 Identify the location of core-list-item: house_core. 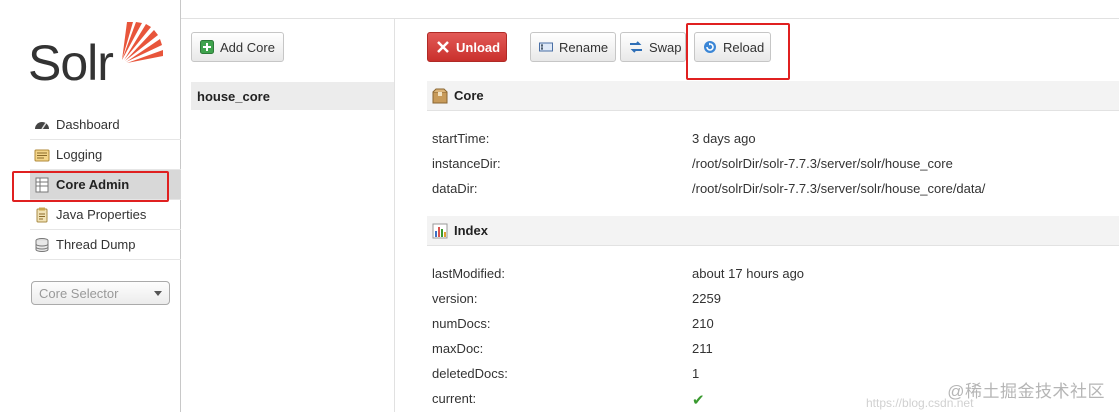
(292, 96).